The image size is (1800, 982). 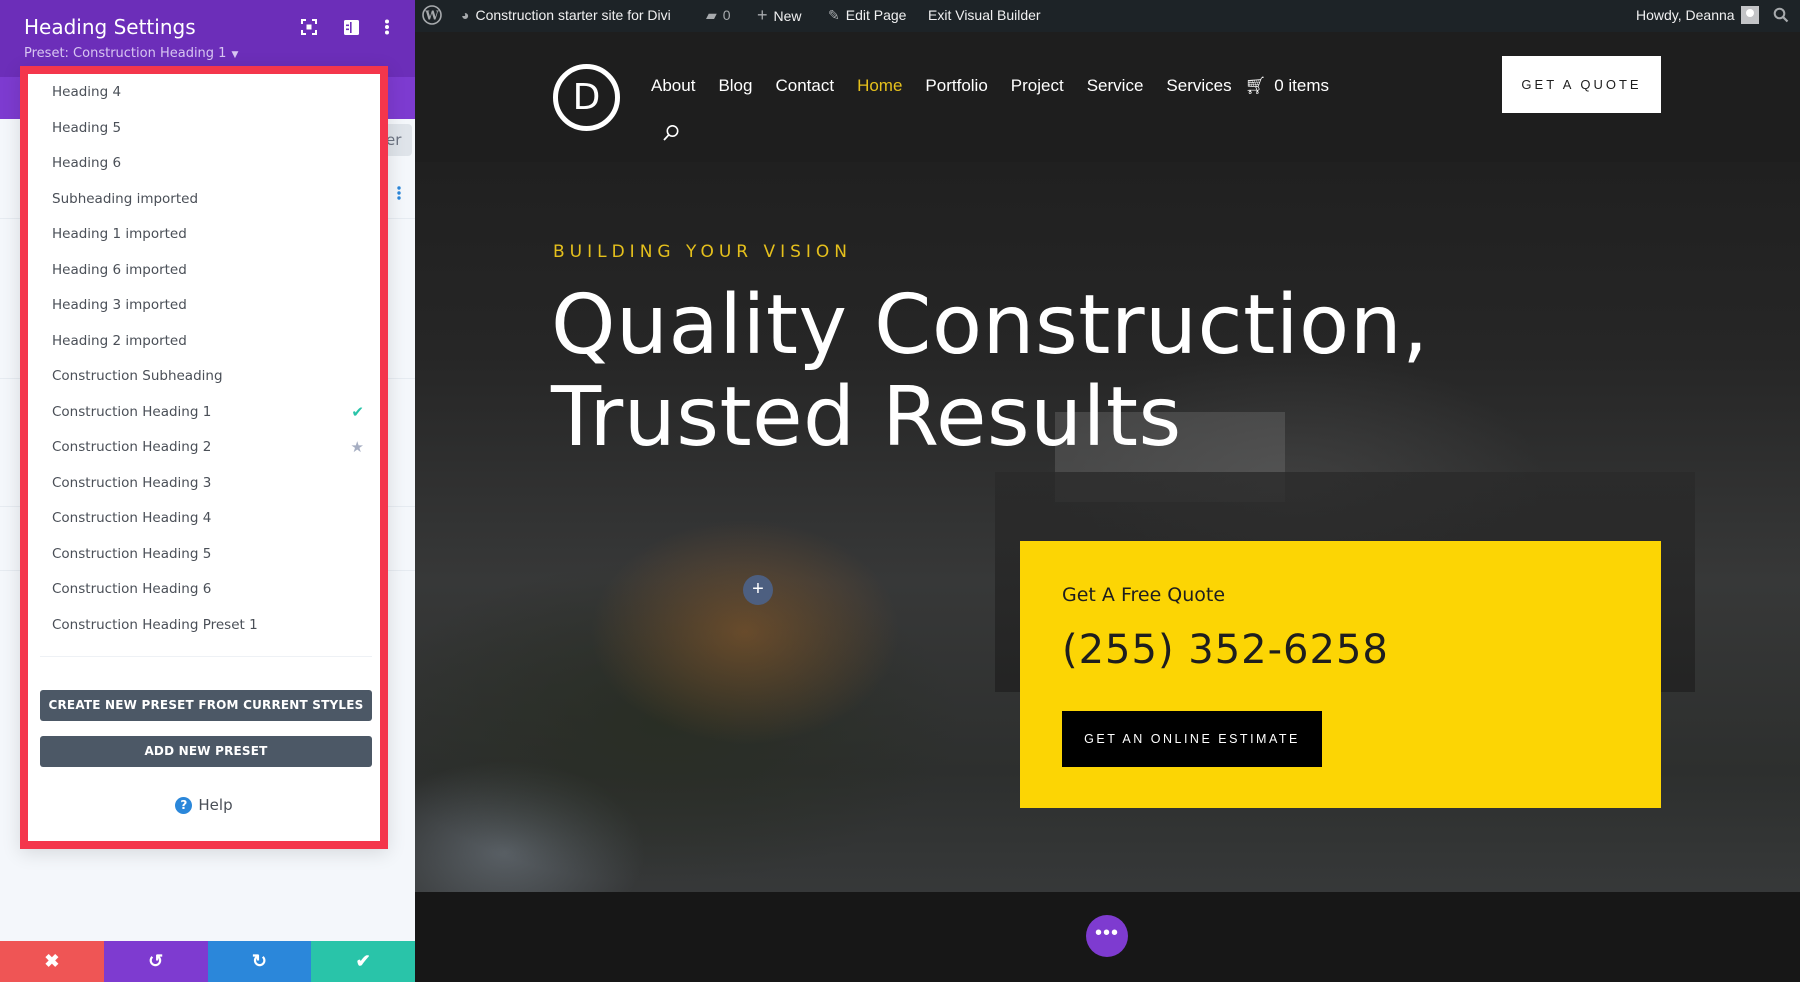 What do you see at coordinates (1255, 85) in the screenshot?
I see `cart-icon: 🛒︎` at bounding box center [1255, 85].